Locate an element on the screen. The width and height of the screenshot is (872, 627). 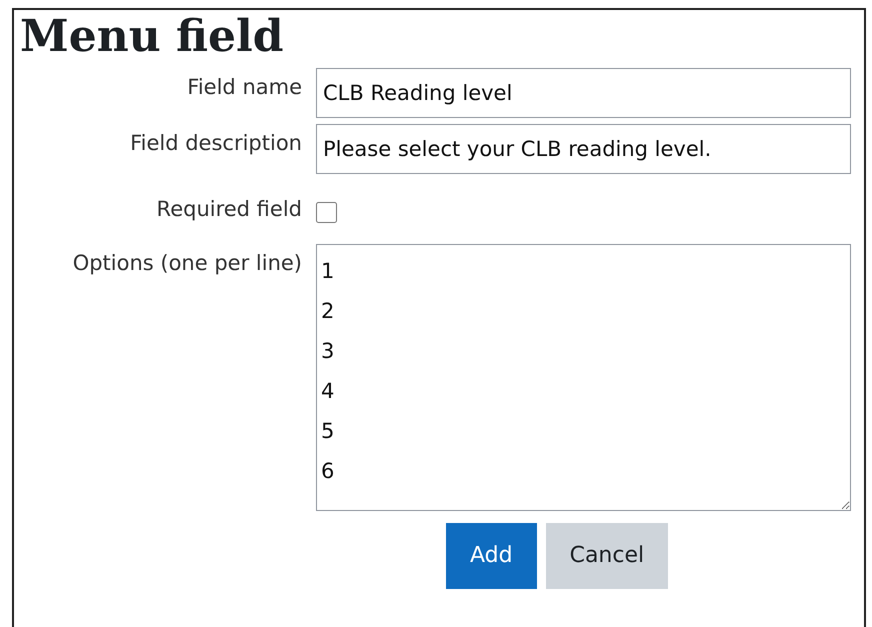
checkbox is located at coordinates (326, 212).